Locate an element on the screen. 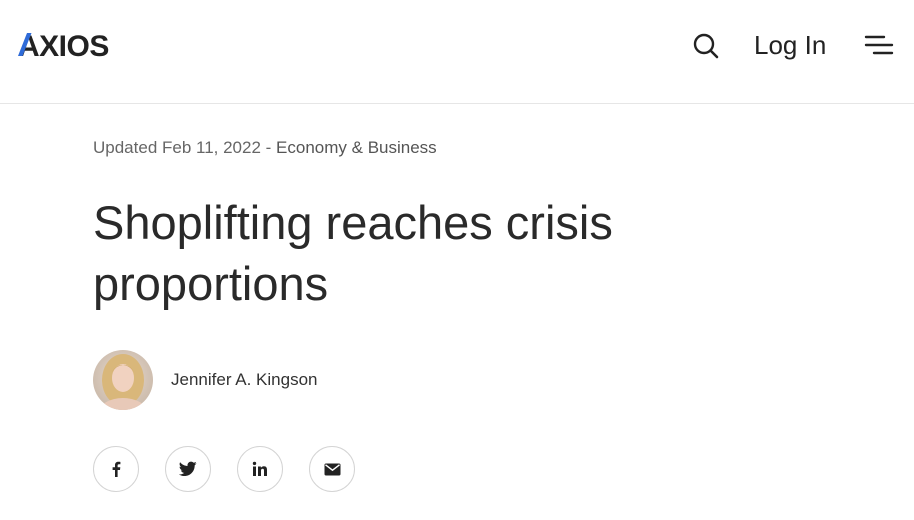  axios-logo-mark: AXIOS is located at coordinates (63, 45).